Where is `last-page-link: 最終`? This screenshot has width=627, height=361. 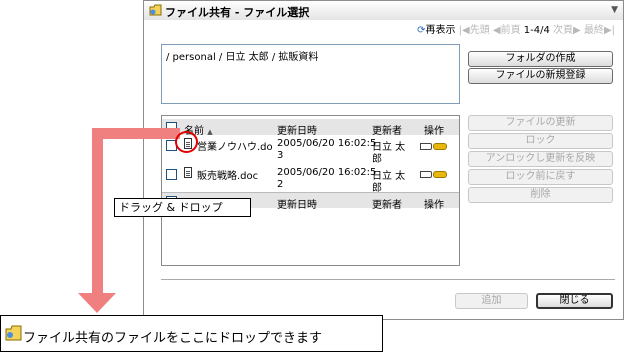 last-page-link: 最終 is located at coordinates (593, 30).